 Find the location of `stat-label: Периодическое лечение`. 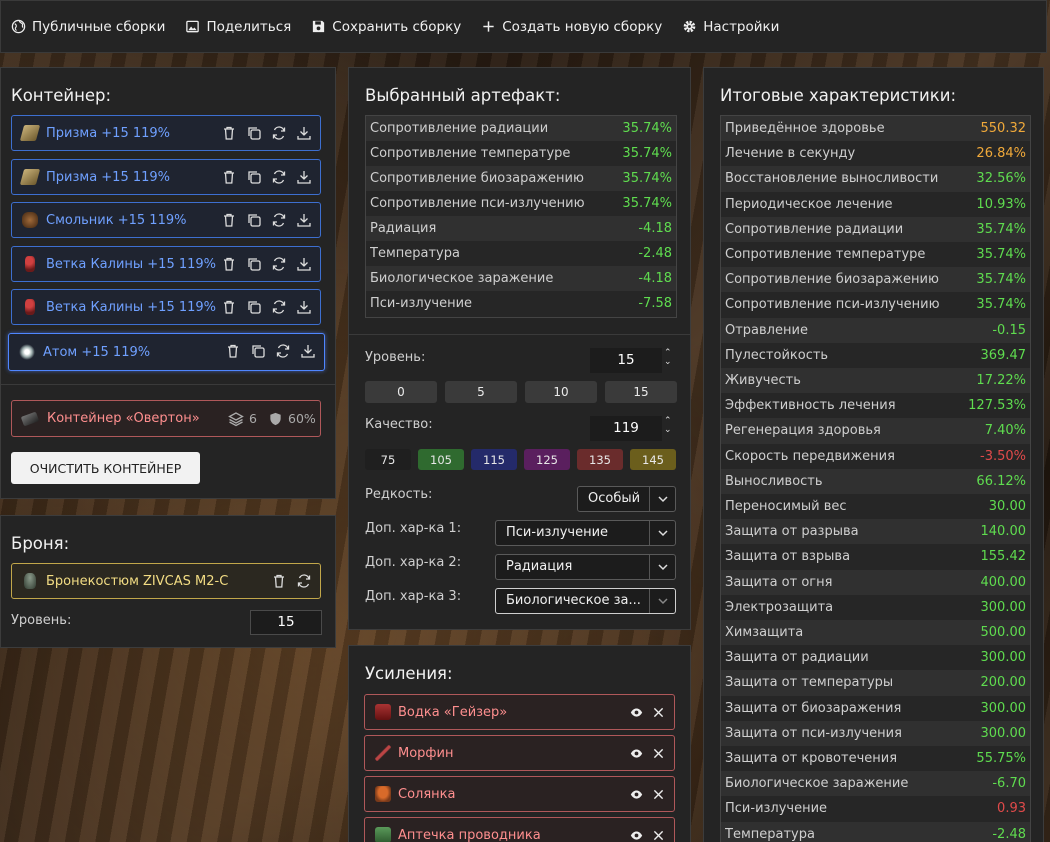

stat-label: Периодическое лечение is located at coordinates (809, 204).